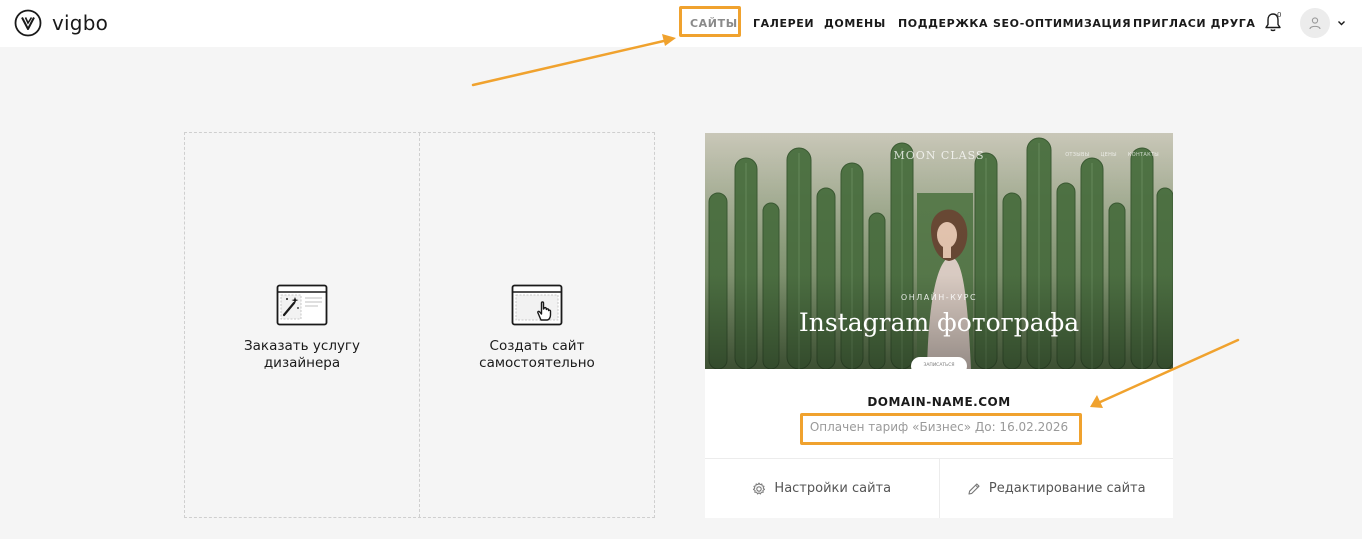 The image size is (1362, 539). I want to click on user-icon, so click(1315, 23).